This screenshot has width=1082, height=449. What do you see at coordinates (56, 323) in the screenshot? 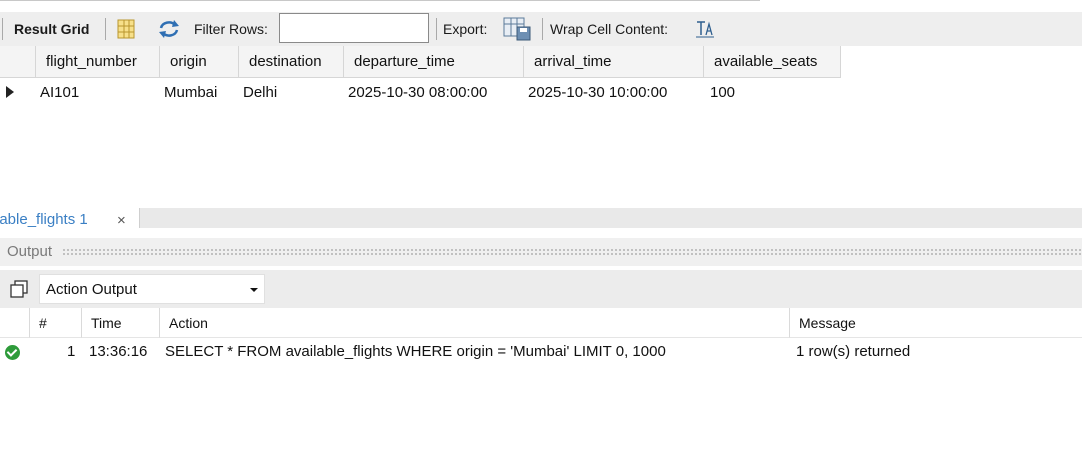
I see `column-header: #` at bounding box center [56, 323].